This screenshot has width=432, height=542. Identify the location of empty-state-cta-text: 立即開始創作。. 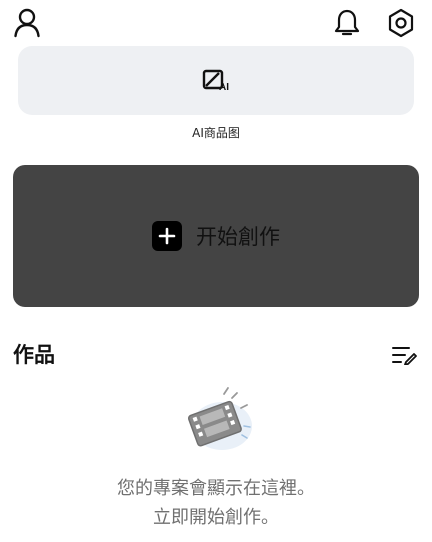
(216, 517).